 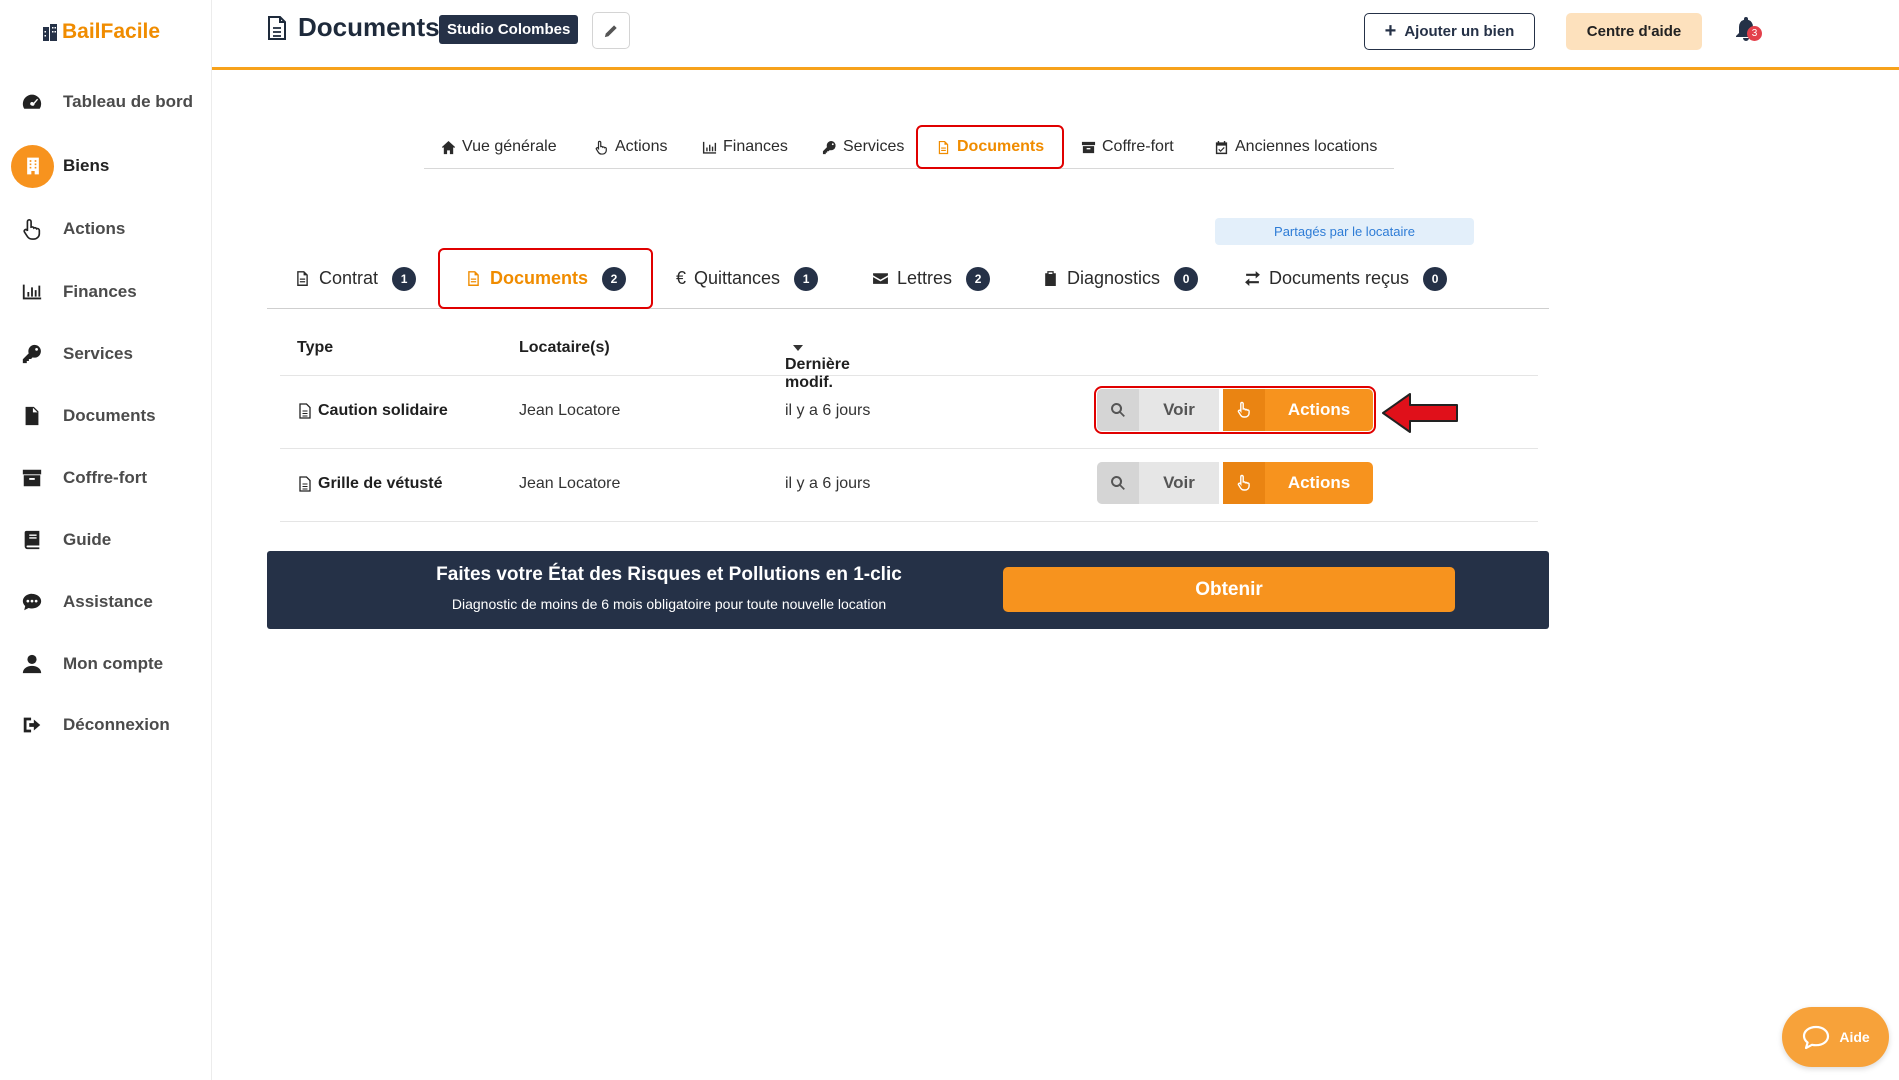 I want to click on obtain-button: Obtenir, so click(x=1229, y=589).